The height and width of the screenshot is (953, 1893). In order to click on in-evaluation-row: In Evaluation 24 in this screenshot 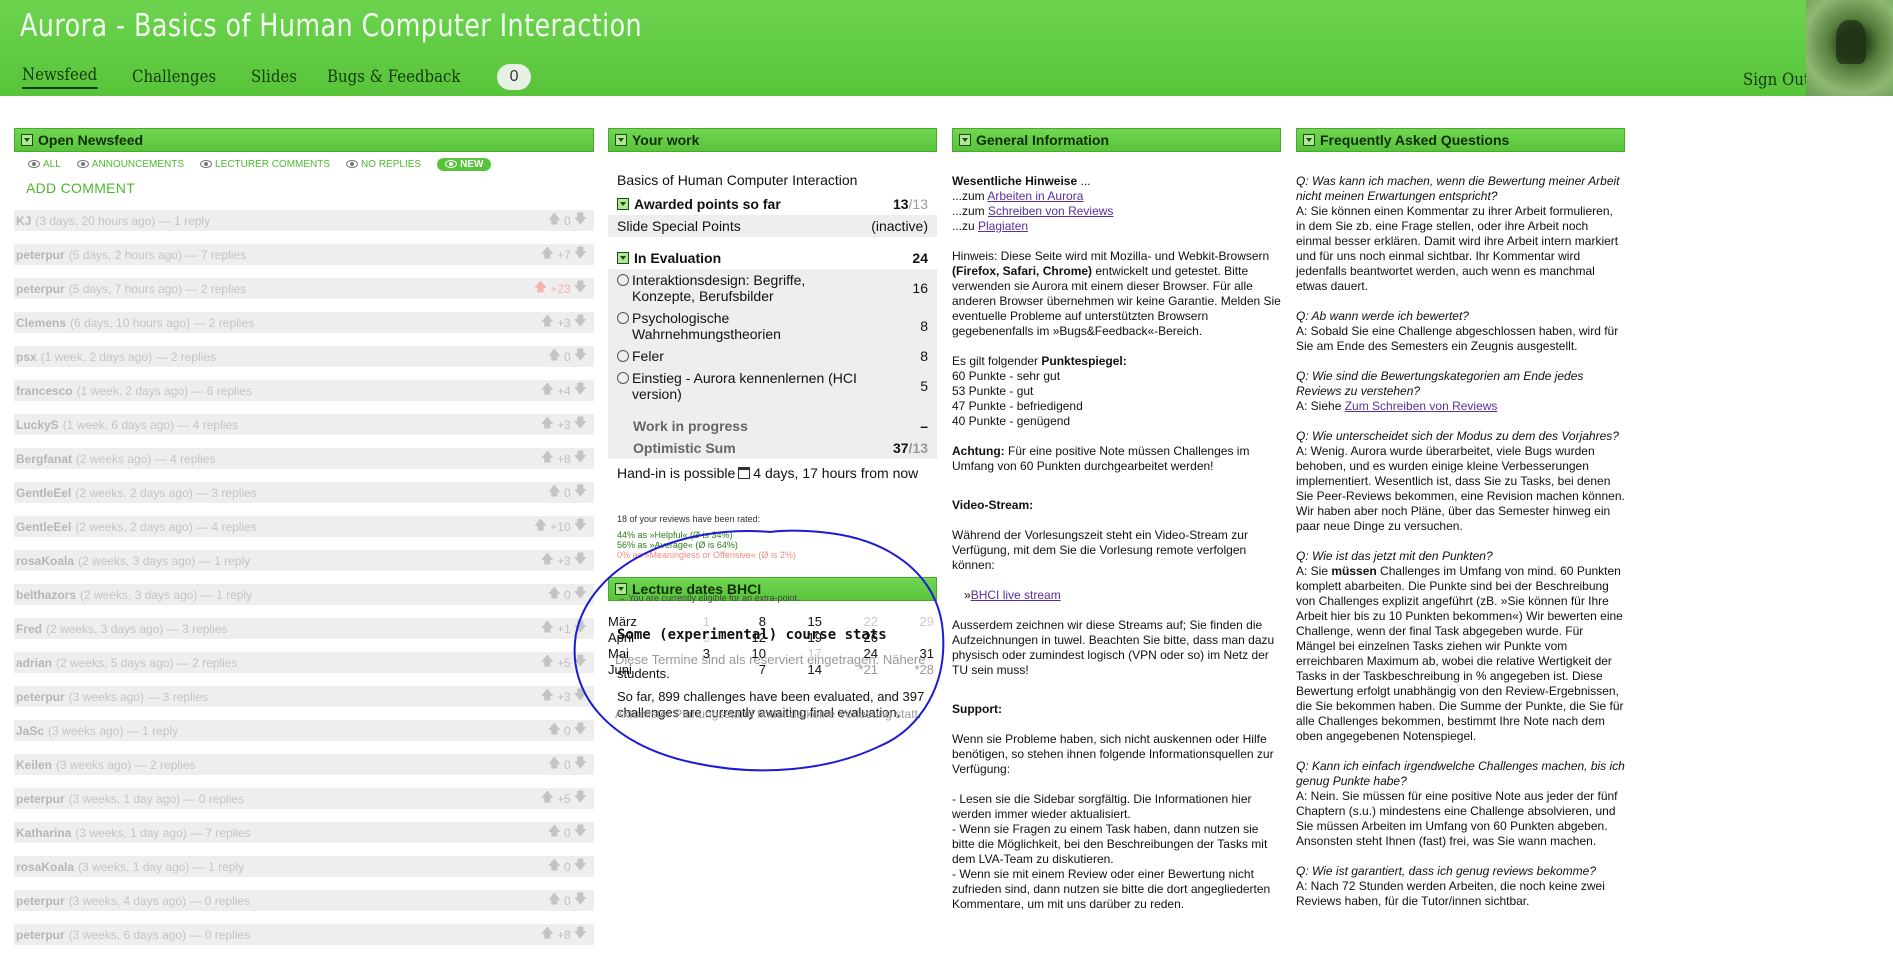, I will do `click(777, 258)`.